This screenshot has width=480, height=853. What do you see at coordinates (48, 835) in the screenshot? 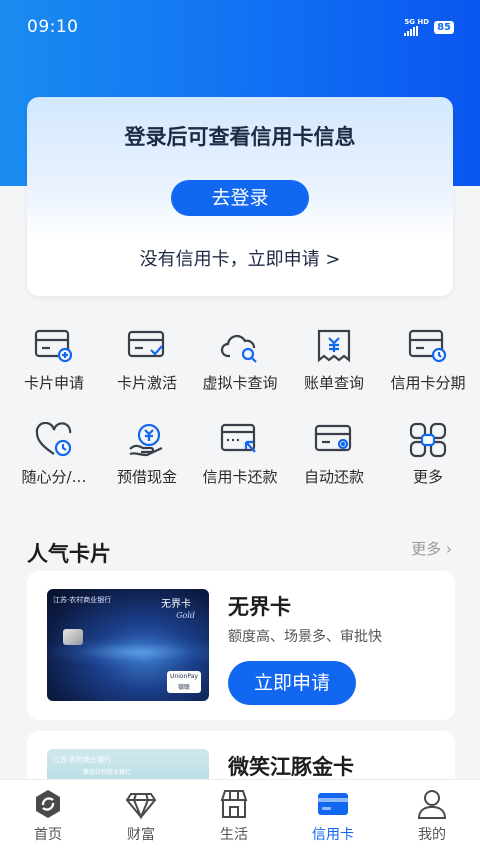
I see `nav-label: 首页` at bounding box center [48, 835].